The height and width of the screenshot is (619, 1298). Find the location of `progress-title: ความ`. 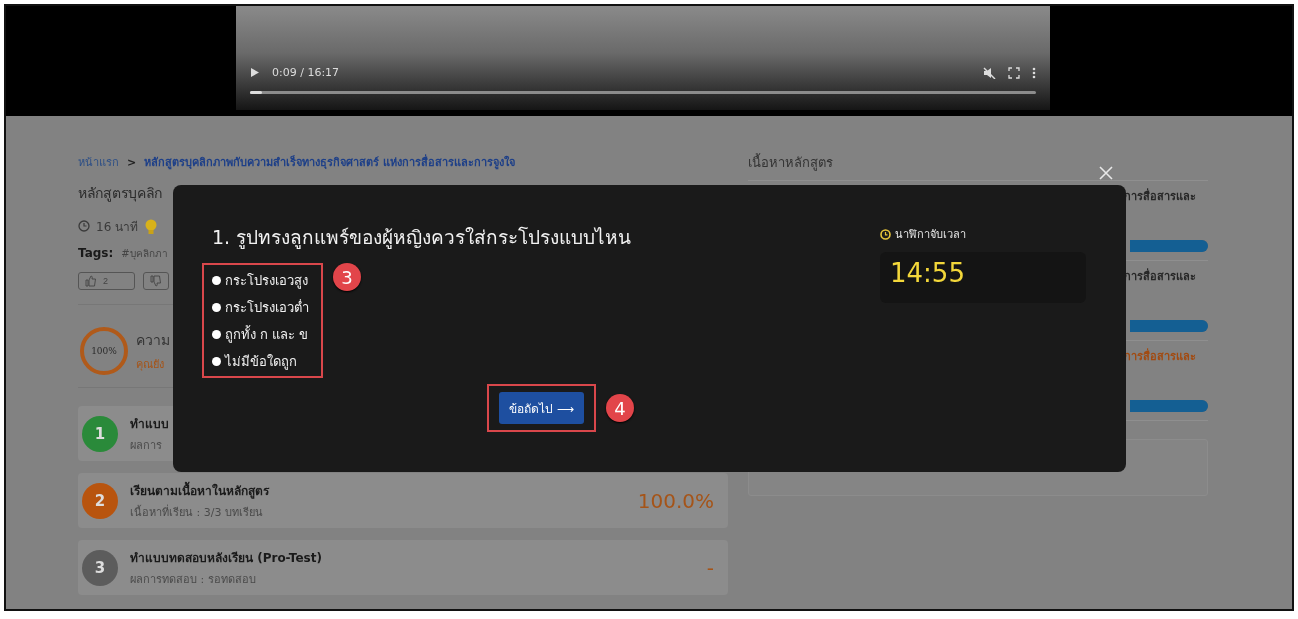

progress-title: ความ is located at coordinates (153, 340).